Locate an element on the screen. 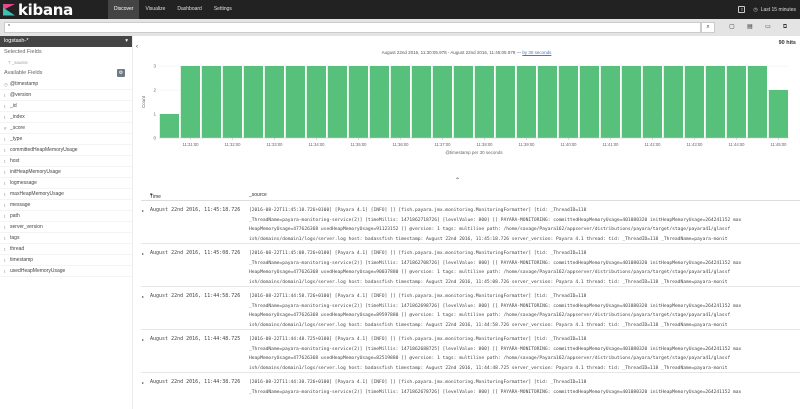 This screenshot has height=409, width=800. field-item: t usedHeapMemoryUsage is located at coordinates (66, 271).